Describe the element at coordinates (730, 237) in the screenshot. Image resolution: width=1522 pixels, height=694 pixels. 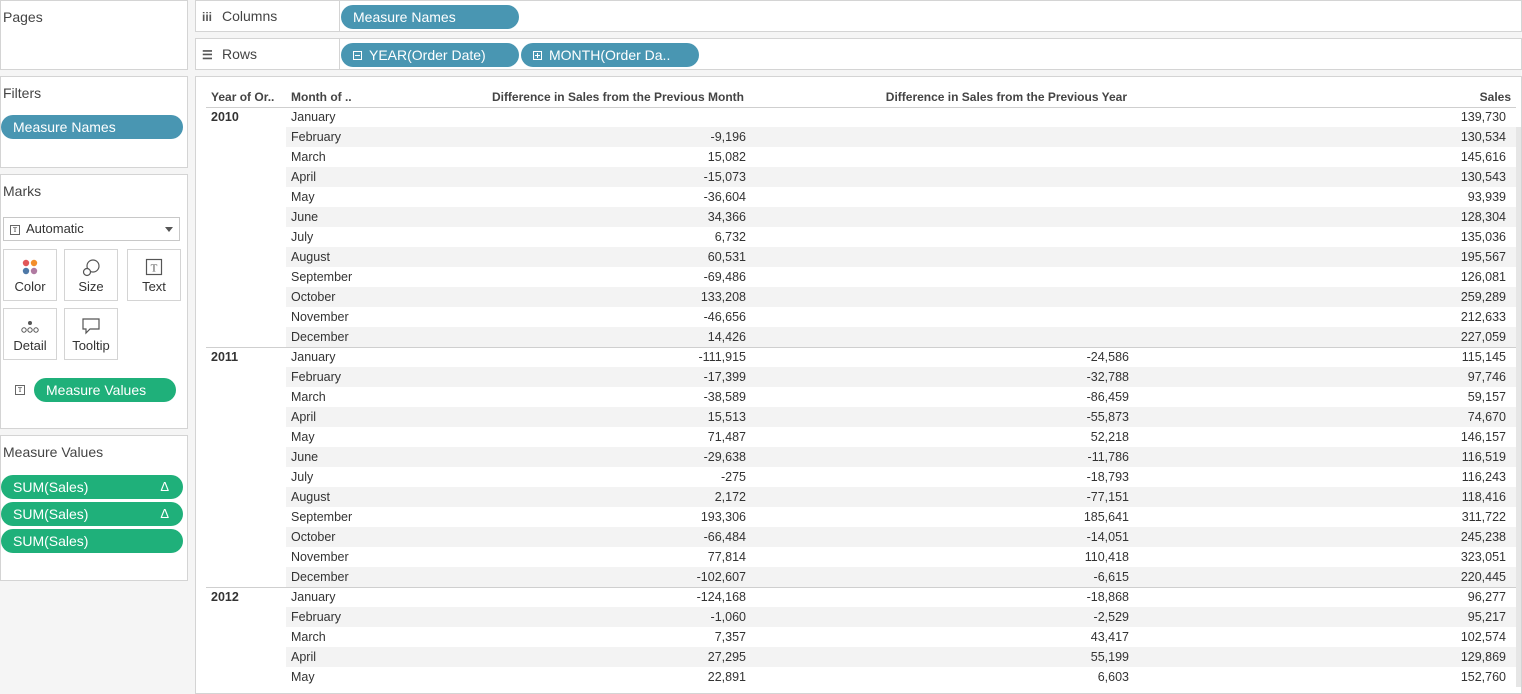
I see `diff-month-cell: 6,732` at that location.